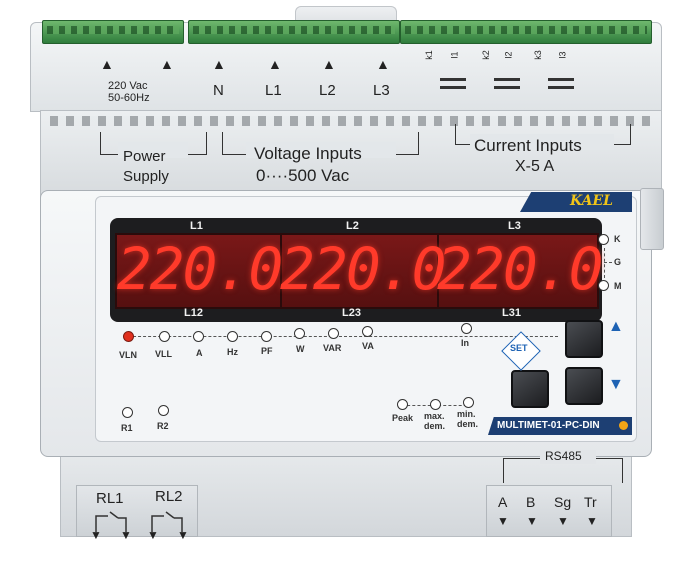 The image size is (700, 584). What do you see at coordinates (468, 402) in the screenshot?
I see `indicator-led-min-dem` at bounding box center [468, 402].